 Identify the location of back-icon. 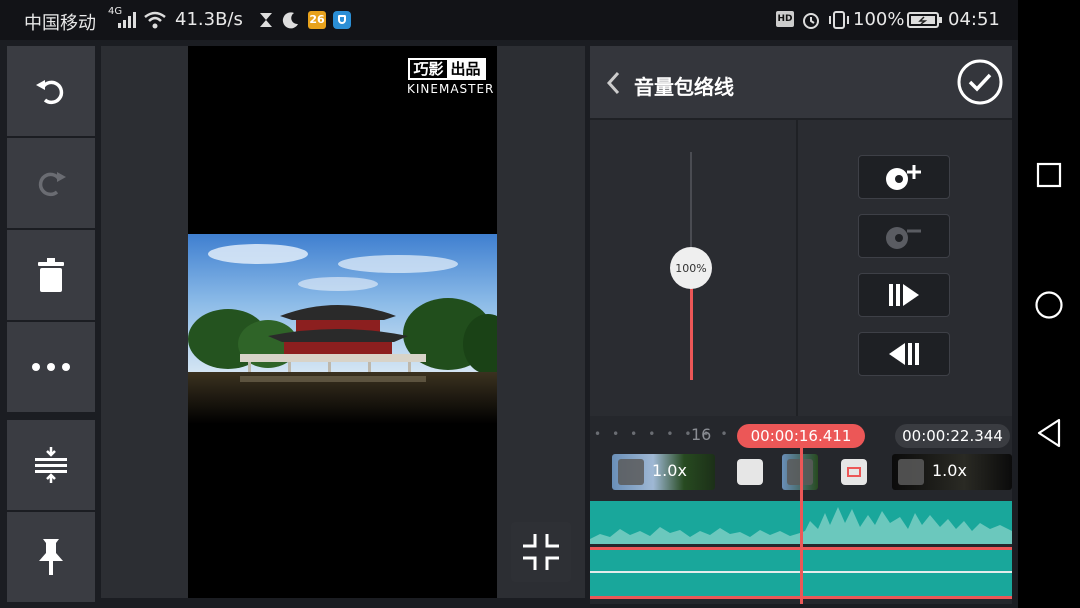
(1049, 433).